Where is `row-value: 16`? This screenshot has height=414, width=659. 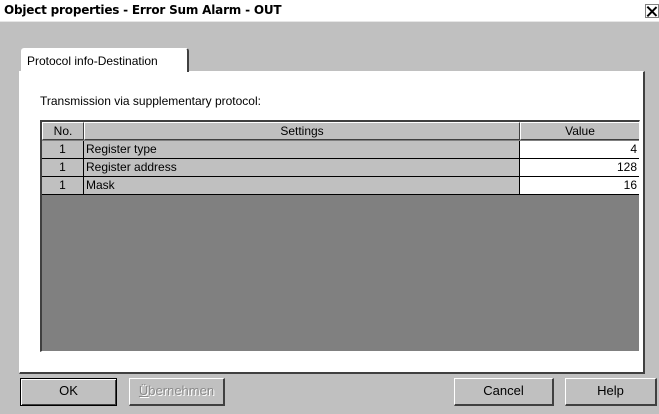 row-value: 16 is located at coordinates (579, 186).